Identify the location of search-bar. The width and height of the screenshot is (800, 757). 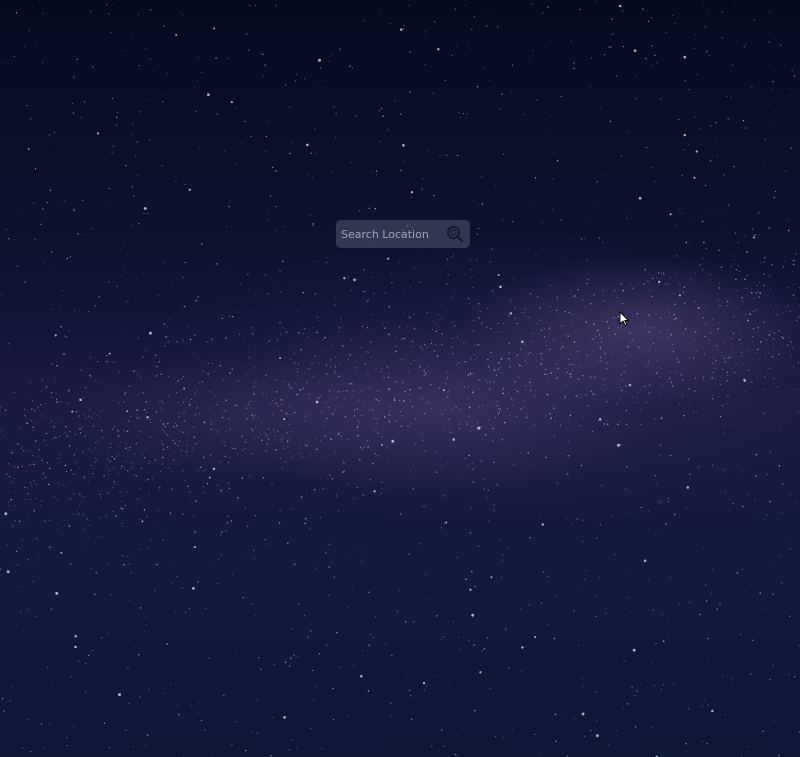
(403, 234).